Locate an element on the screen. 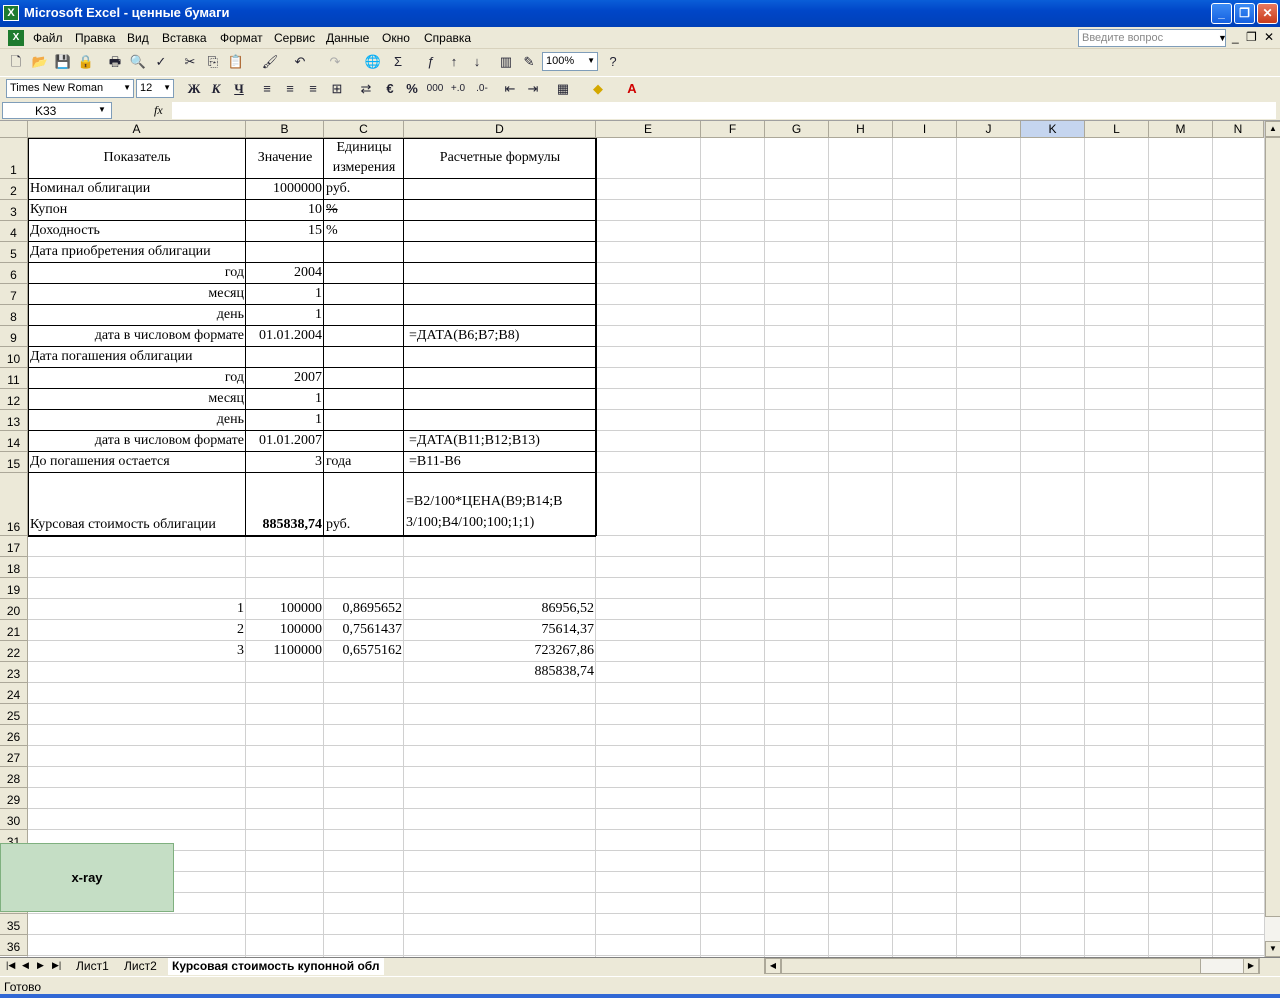  cell-d16a: =B2/100*ЦЕНА(B9;B14;B is located at coordinates (500, 502).